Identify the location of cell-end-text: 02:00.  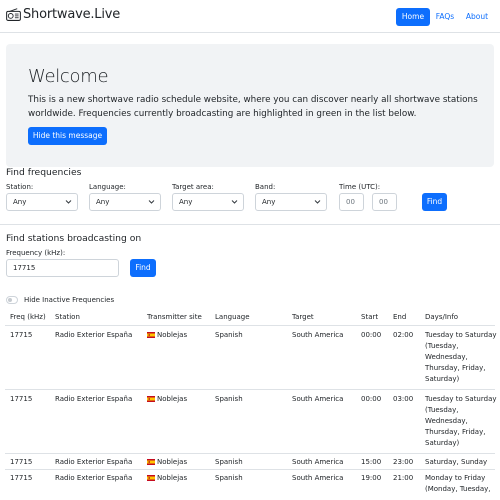
(403, 335).